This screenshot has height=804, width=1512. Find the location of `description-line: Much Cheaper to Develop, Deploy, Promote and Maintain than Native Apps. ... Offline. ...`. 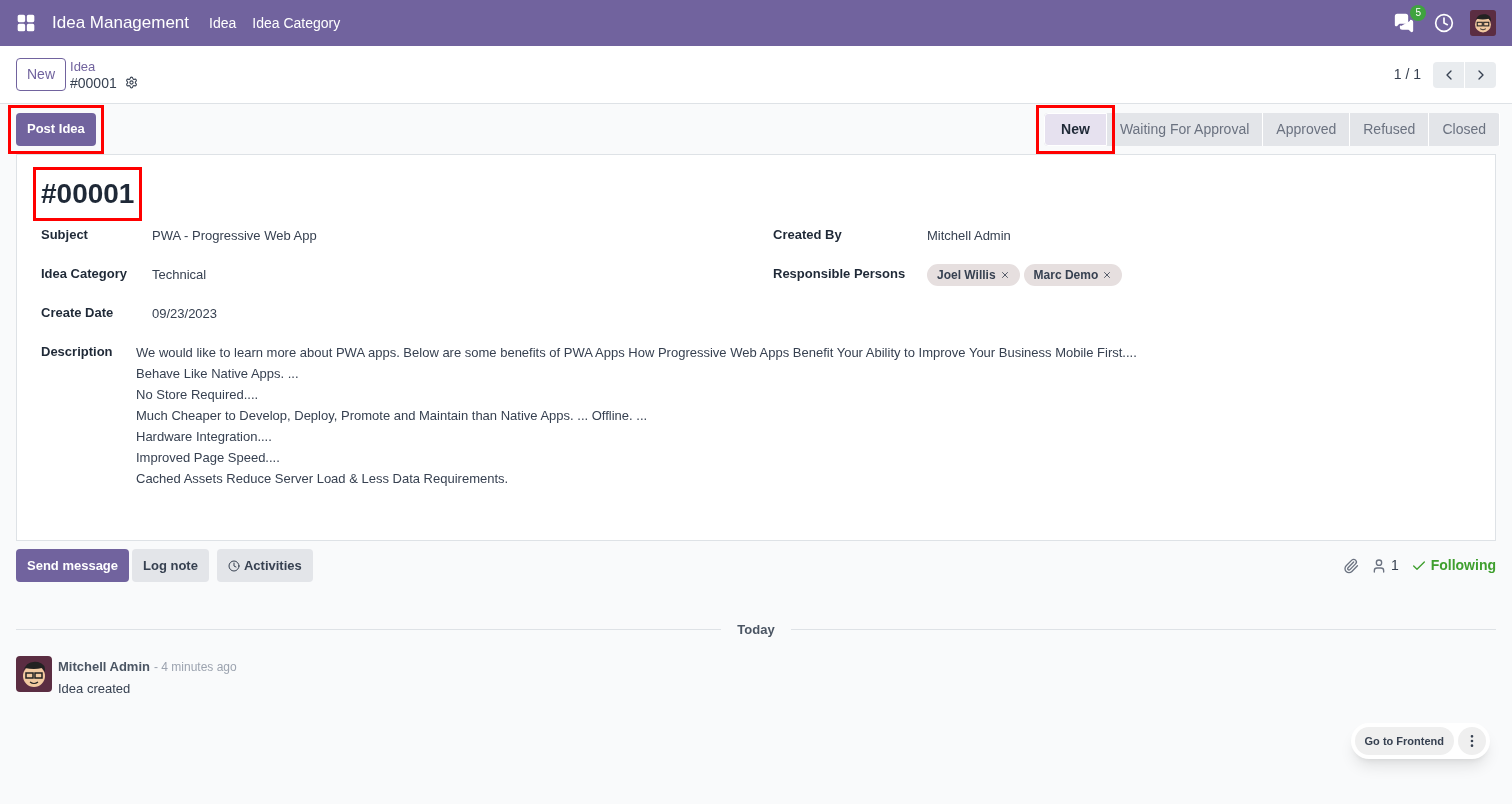

description-line: Much Cheaper to Develop, Deploy, Promote and Maintain than Native Apps. ... Offline. ... is located at coordinates (392, 416).